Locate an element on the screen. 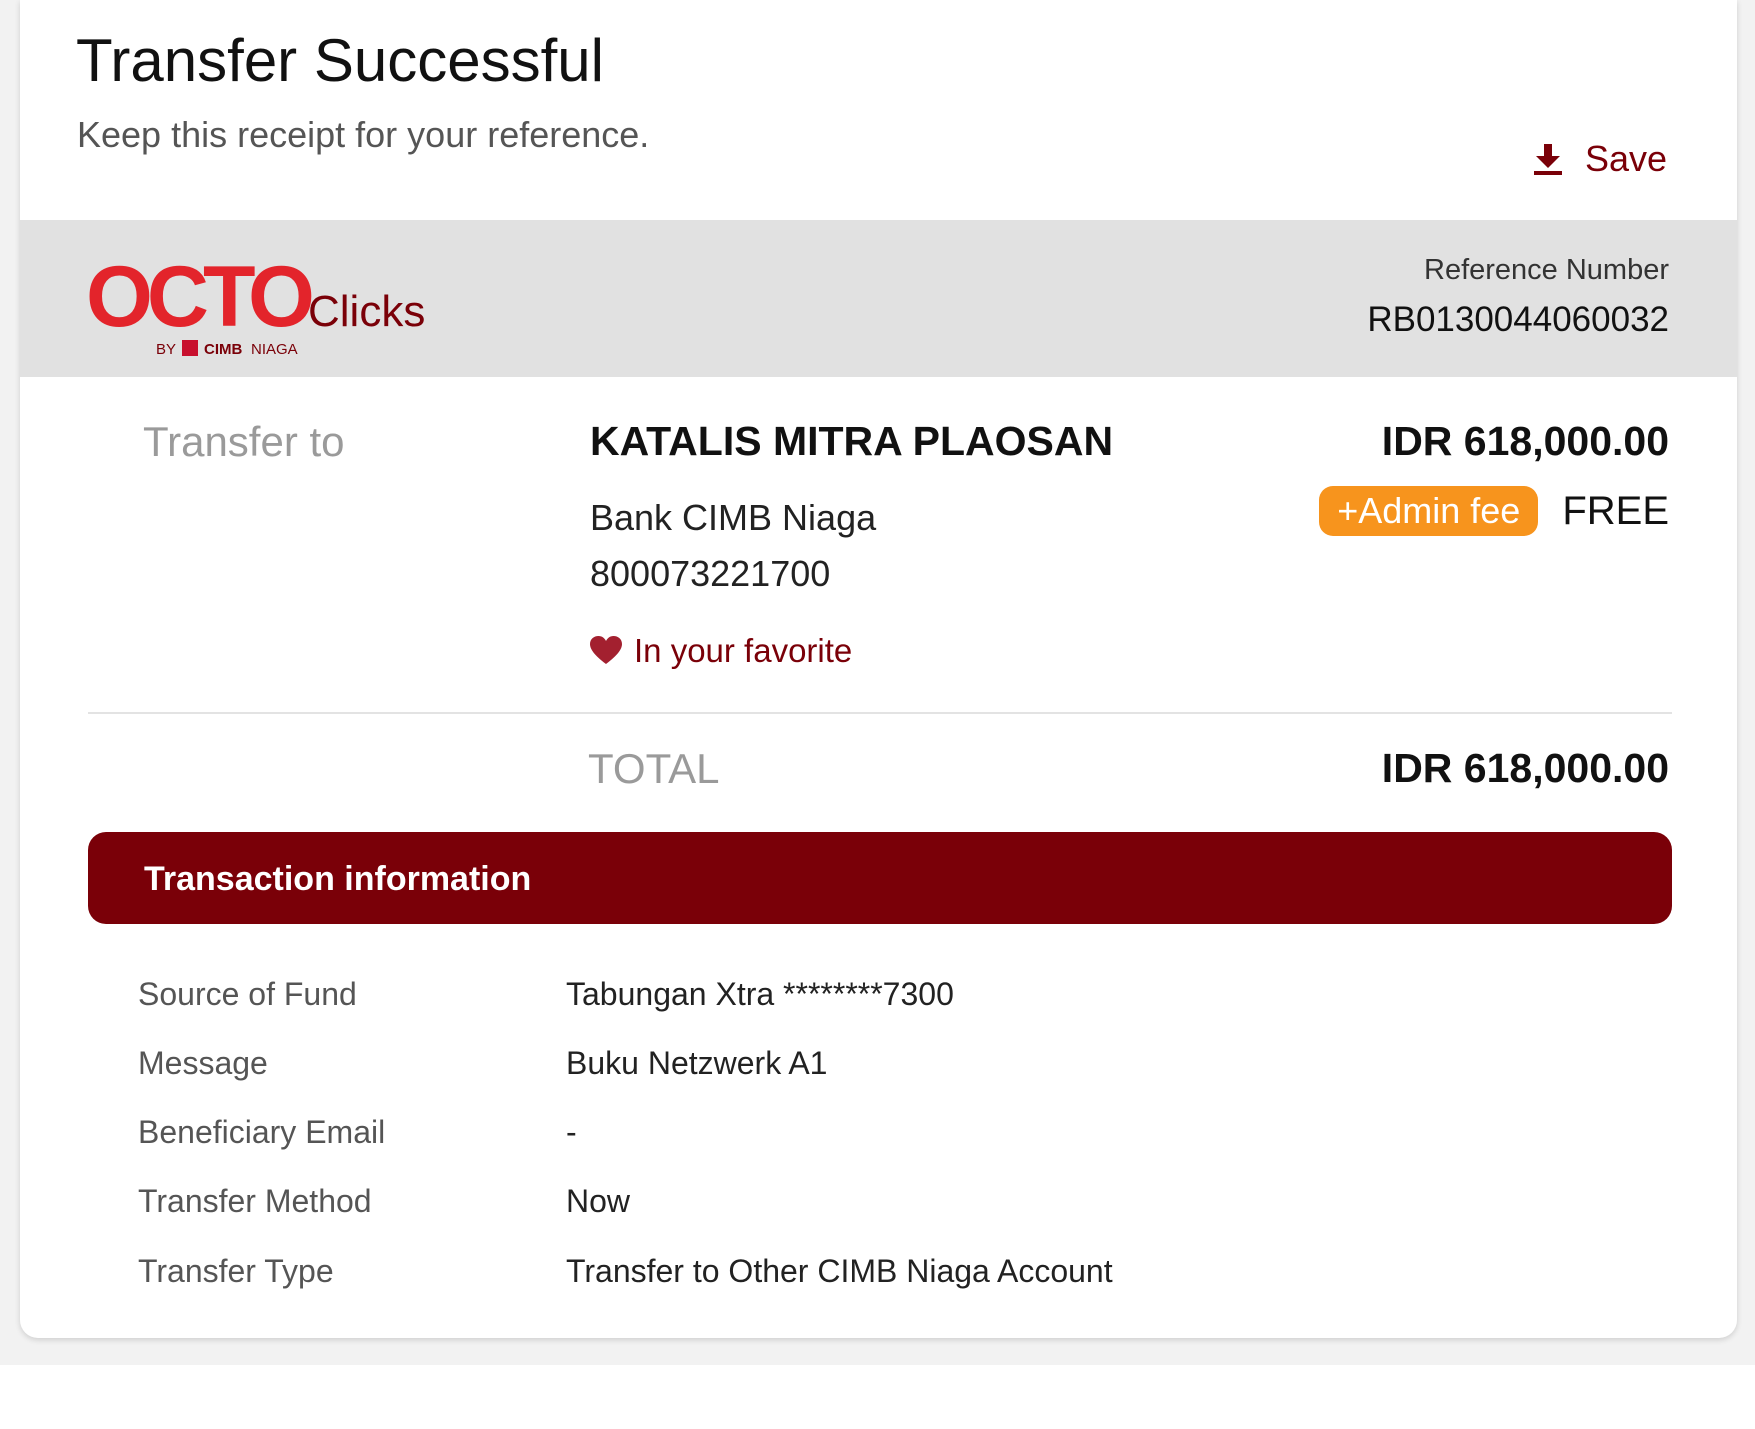  reference-number-value: RB0130044060032 is located at coordinates (1518, 319).